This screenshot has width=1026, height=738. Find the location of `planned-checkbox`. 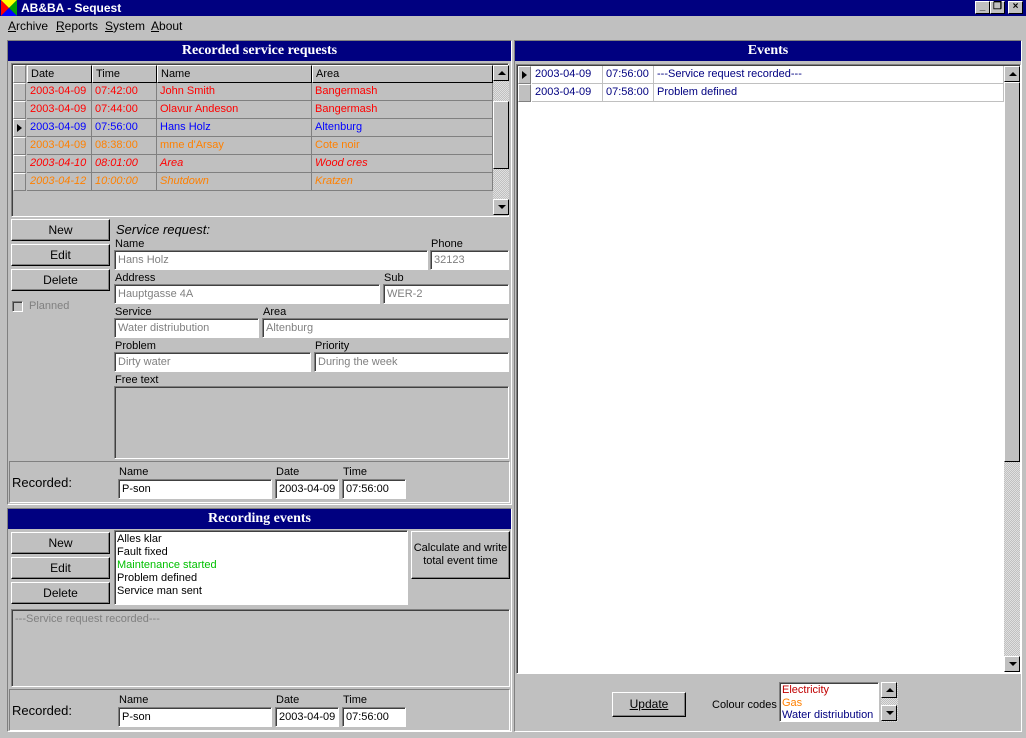

planned-checkbox is located at coordinates (17, 306).